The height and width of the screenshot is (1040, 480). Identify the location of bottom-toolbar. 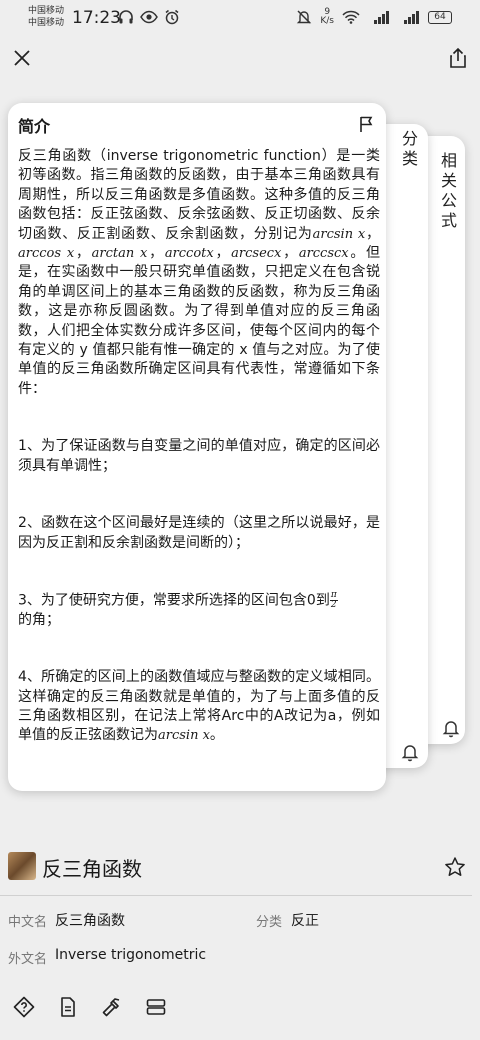
(240, 1008).